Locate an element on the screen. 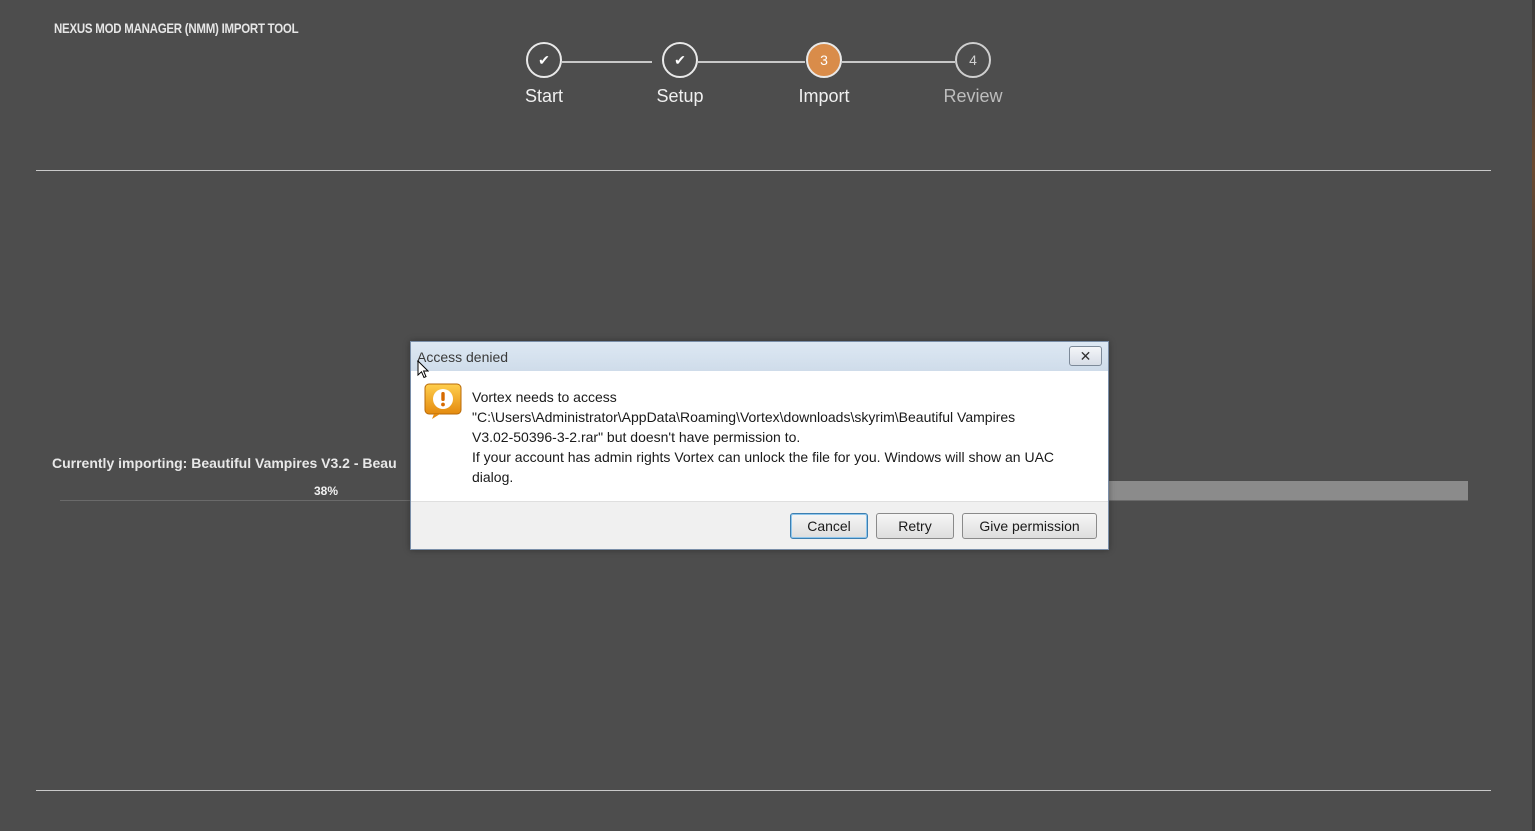 This screenshot has width=1535, height=831. step-label: Setup is located at coordinates (680, 96).